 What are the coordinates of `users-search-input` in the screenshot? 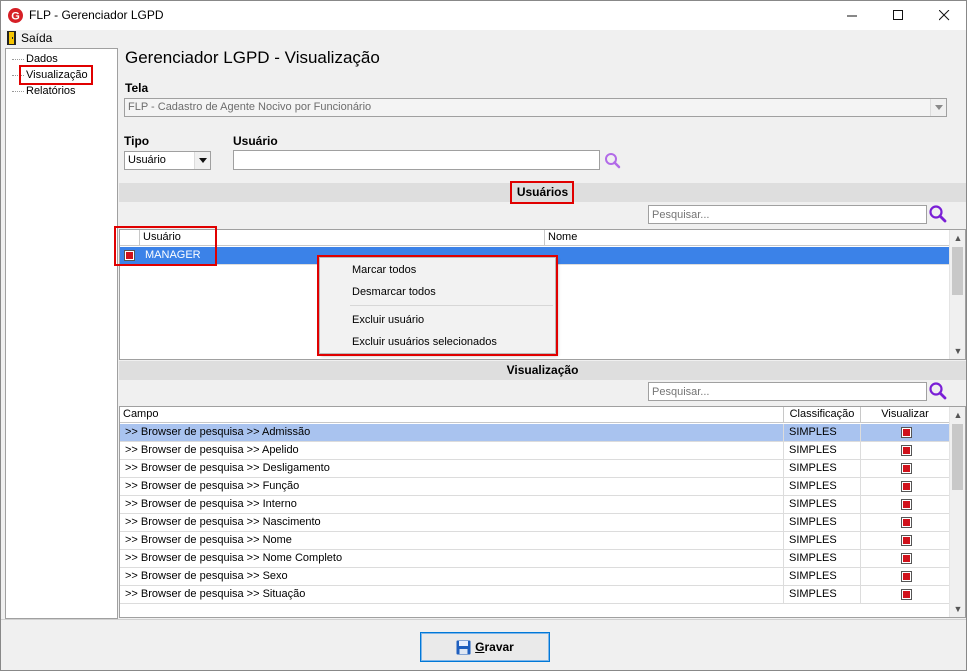 It's located at (787, 214).